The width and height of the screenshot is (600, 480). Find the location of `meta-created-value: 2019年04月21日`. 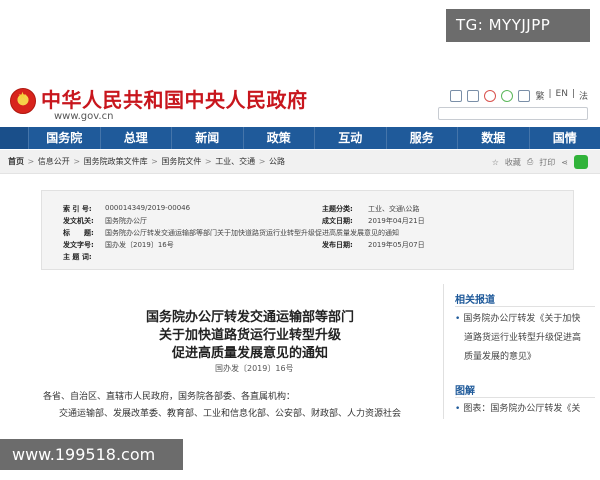

meta-created-value: 2019年04月21日 is located at coordinates (396, 221).